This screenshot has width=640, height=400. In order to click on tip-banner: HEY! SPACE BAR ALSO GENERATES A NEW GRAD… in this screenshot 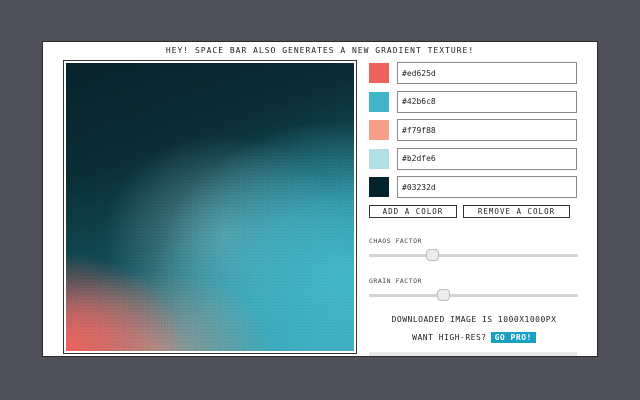, I will do `click(320, 50)`.